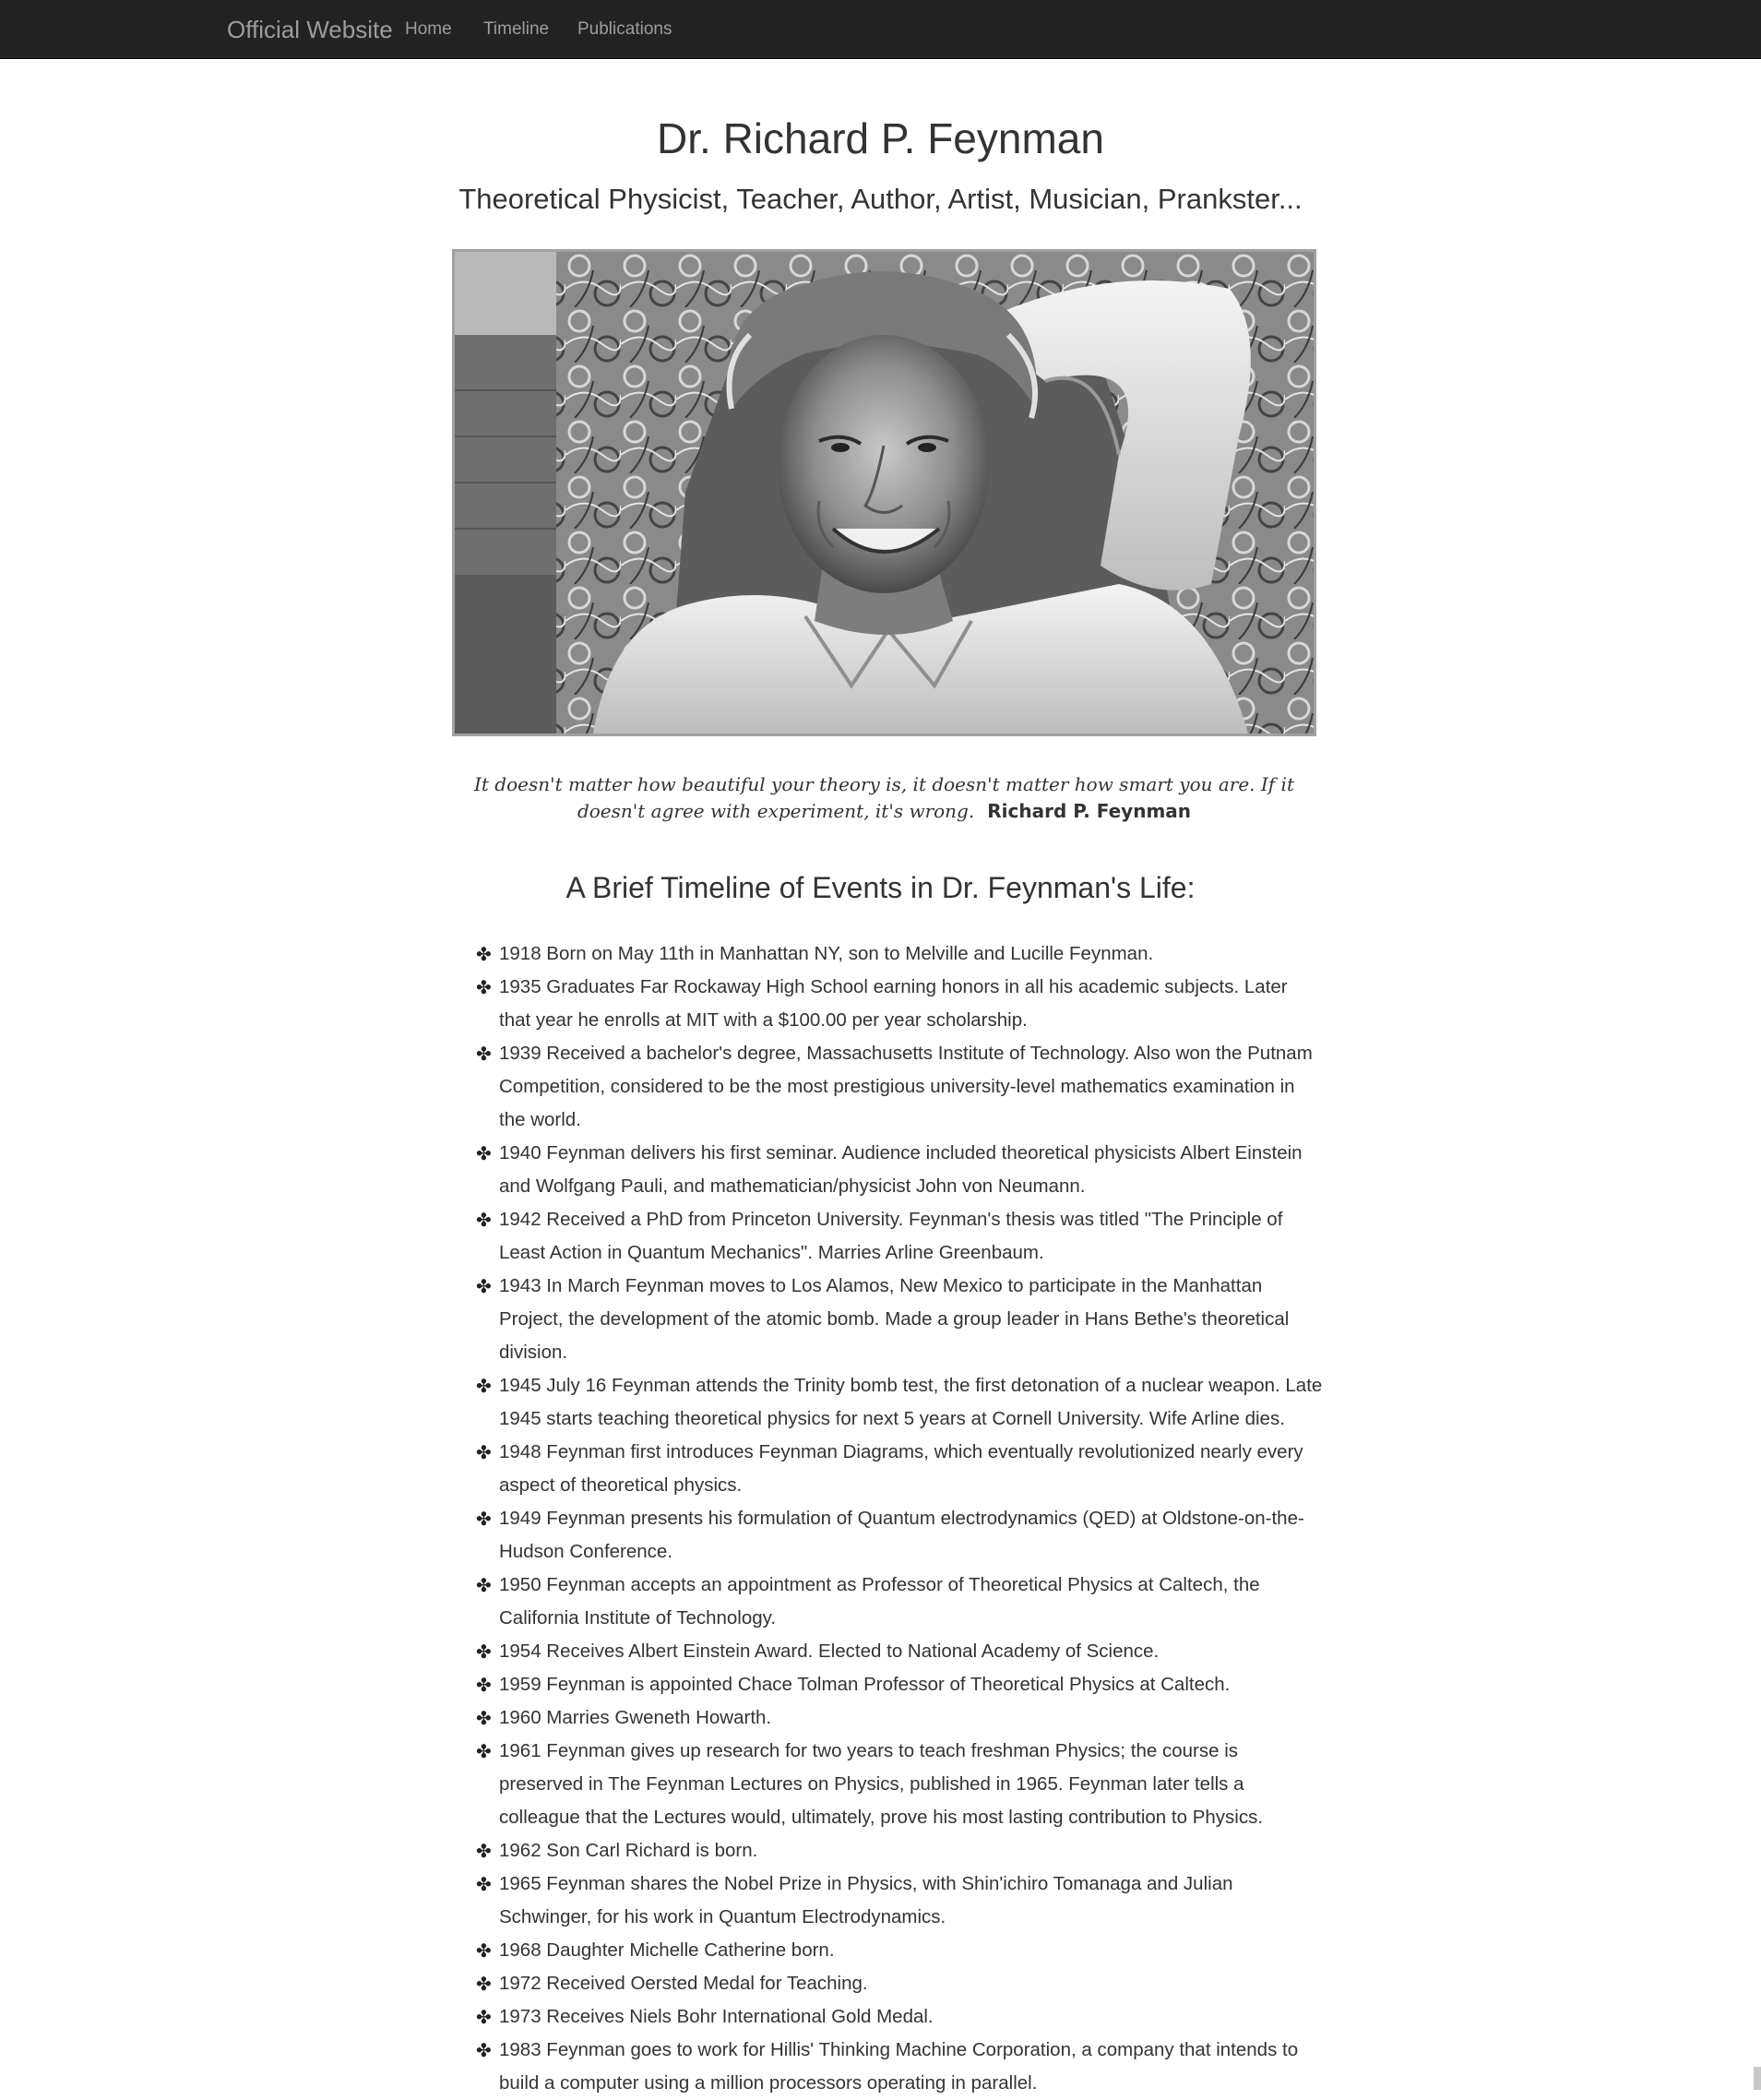  I want to click on timeline-item-text: 1962 Son Carl Richard is born., so click(628, 1850).